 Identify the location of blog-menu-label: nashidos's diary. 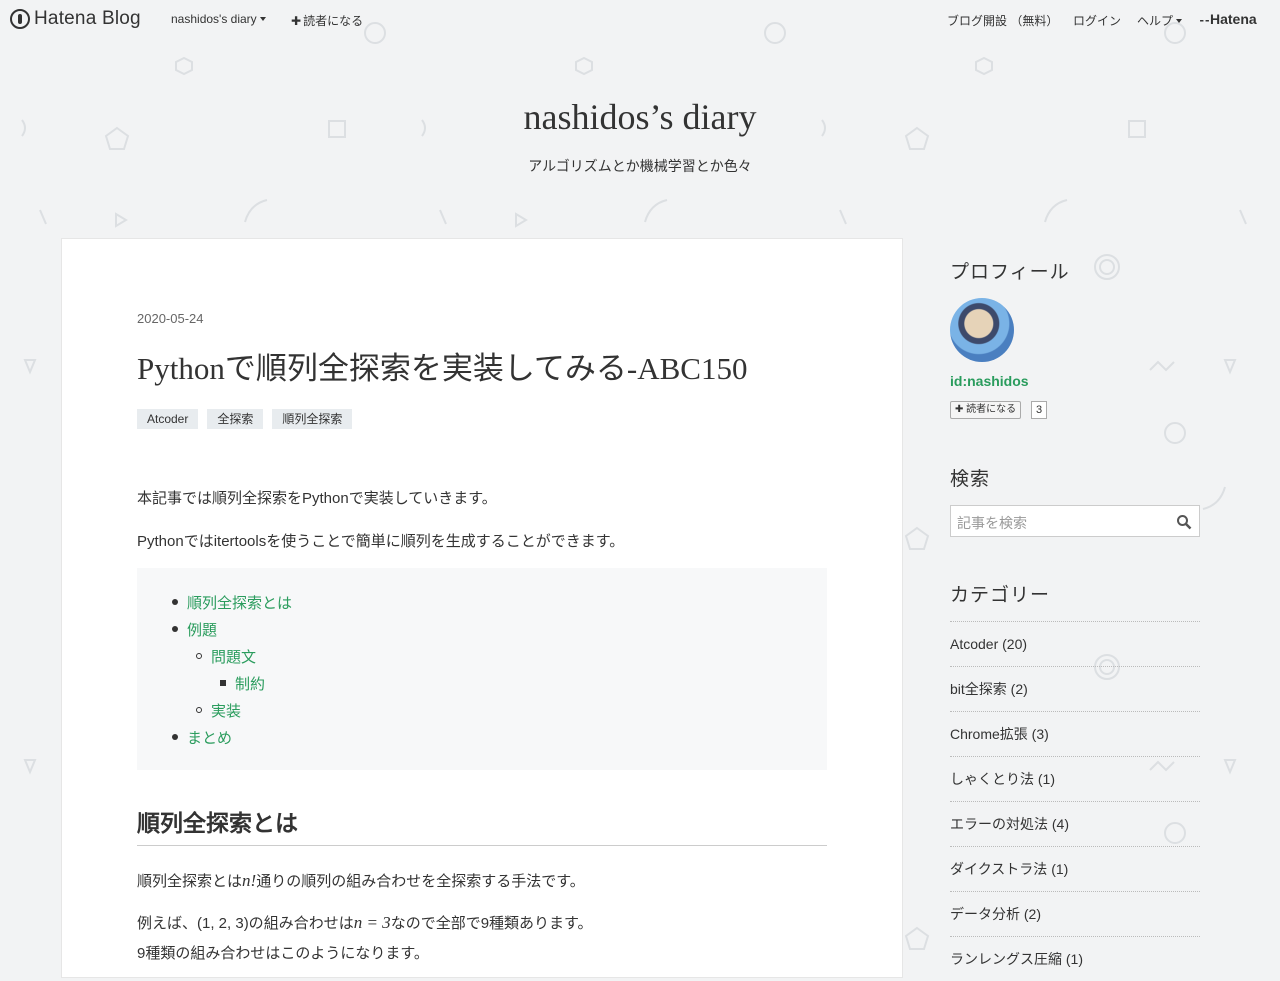
(214, 19).